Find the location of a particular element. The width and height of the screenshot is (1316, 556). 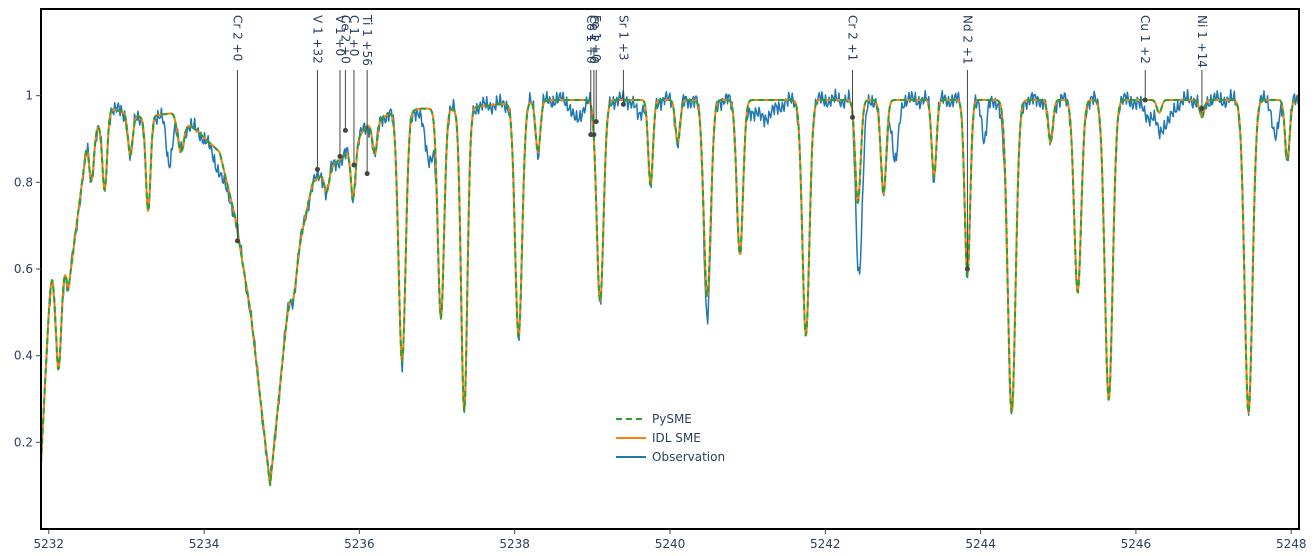

y-tick-label: 0.6 is located at coordinates (23, 269).